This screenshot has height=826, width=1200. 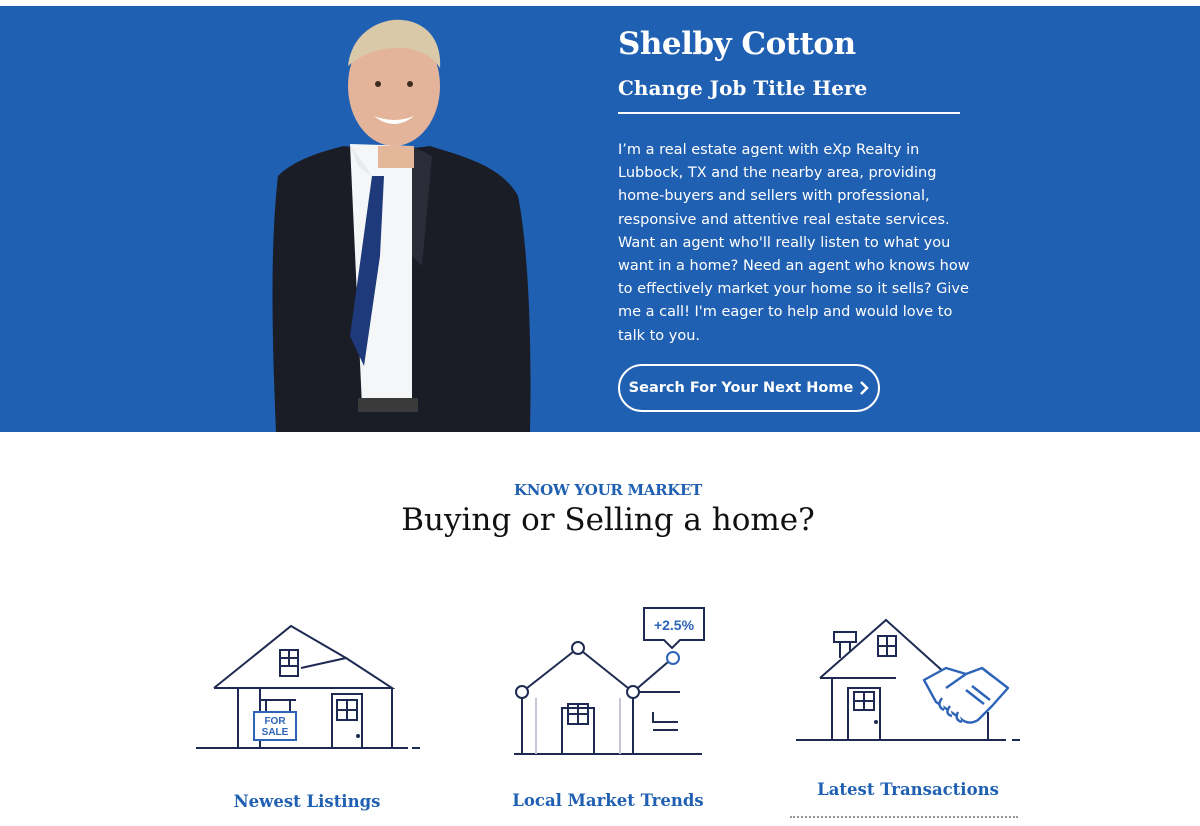 What do you see at coordinates (908, 789) in the screenshot?
I see `feature-label-latest-transactions: Latest Transactions` at bounding box center [908, 789].